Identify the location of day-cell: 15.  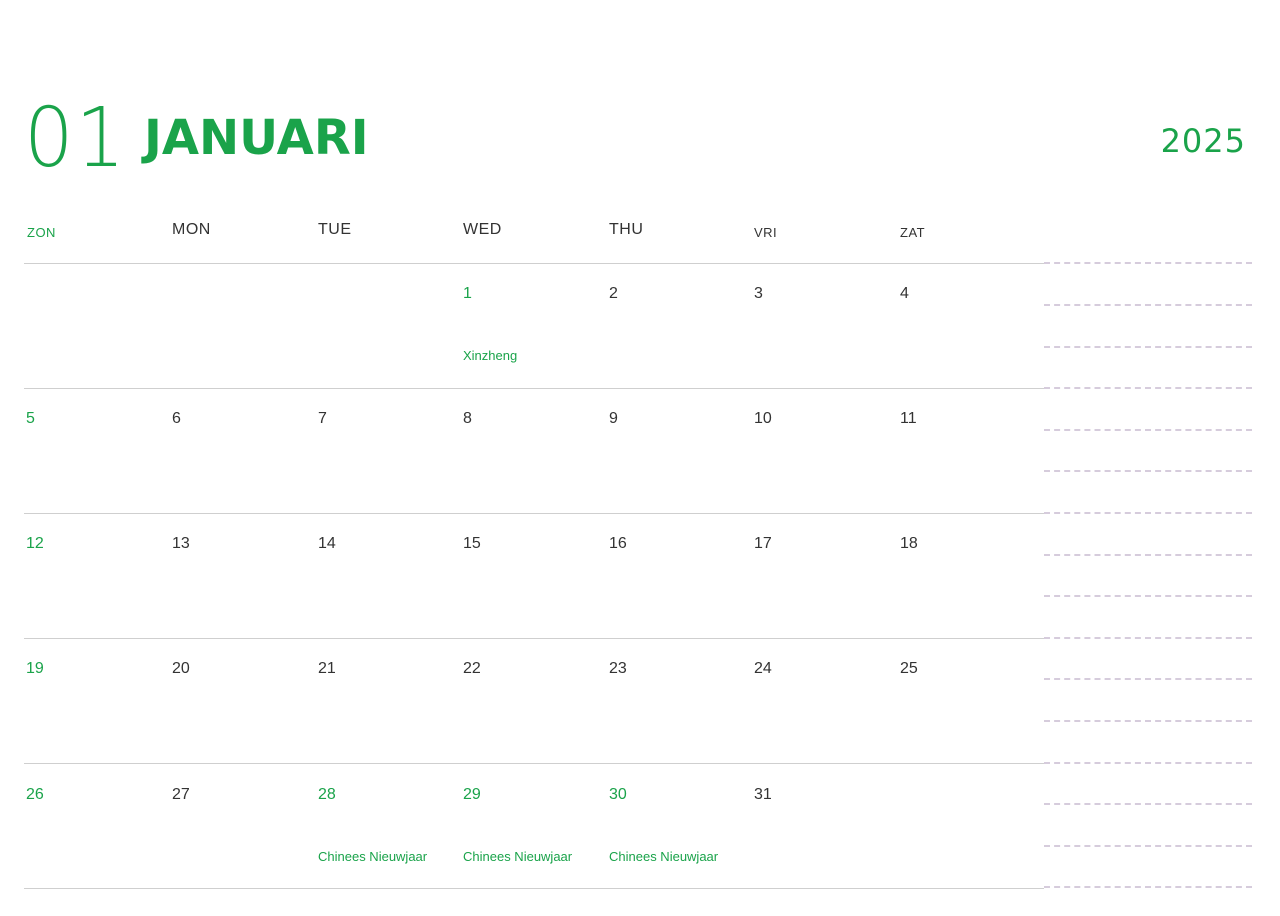
(472, 543).